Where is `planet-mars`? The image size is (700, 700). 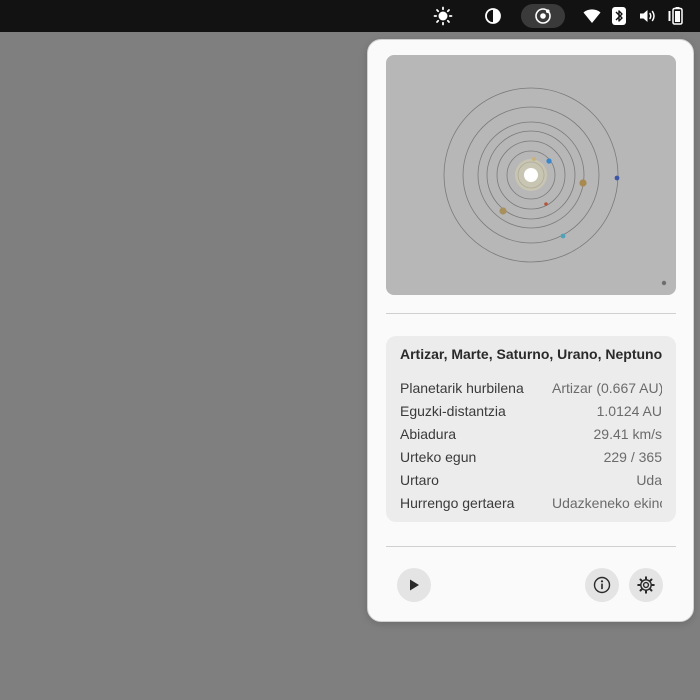
planet-mars is located at coordinates (546, 204).